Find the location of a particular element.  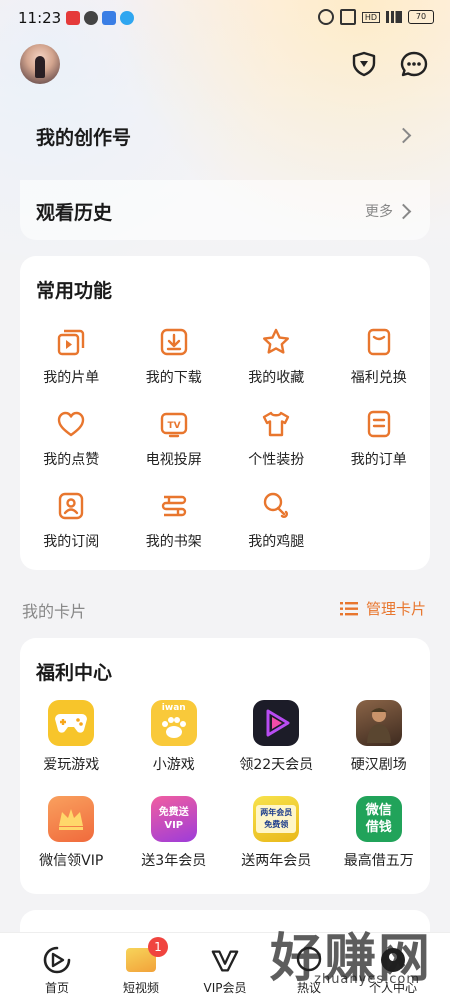

function-label: 个性装扮 is located at coordinates (276, 460).